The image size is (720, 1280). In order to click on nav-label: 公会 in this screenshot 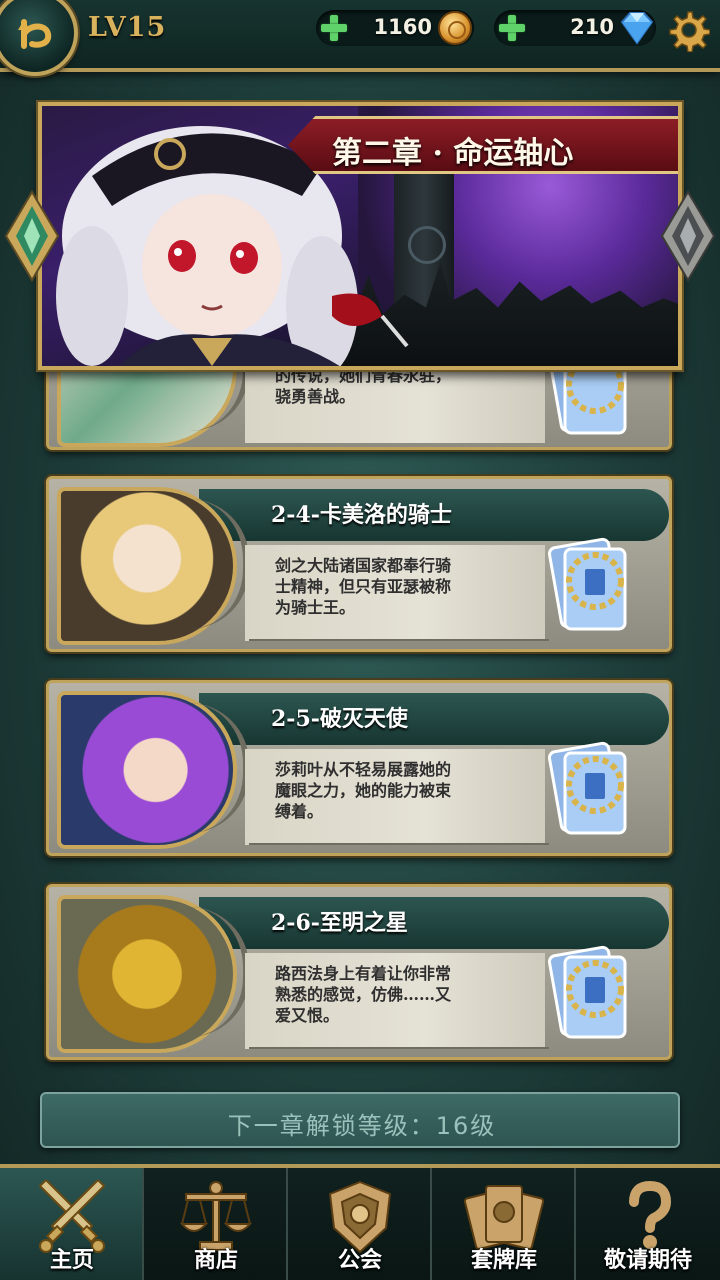, I will do `click(359, 1260)`.